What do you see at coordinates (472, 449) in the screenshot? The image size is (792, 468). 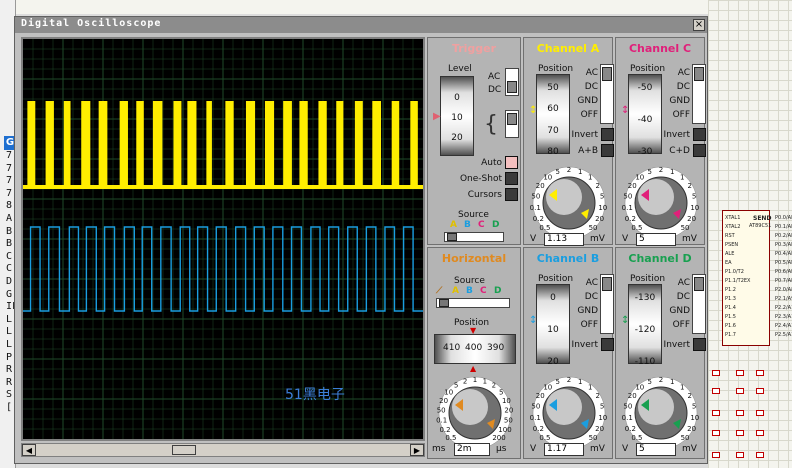 I see `timebase-value: 2m` at bounding box center [472, 449].